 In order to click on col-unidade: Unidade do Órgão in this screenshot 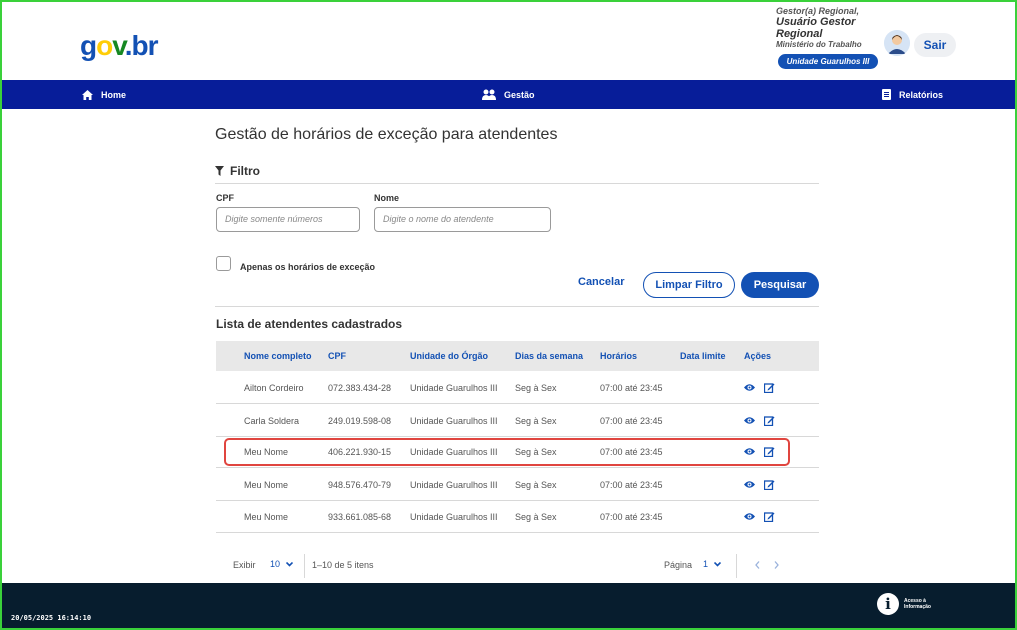, I will do `click(449, 356)`.